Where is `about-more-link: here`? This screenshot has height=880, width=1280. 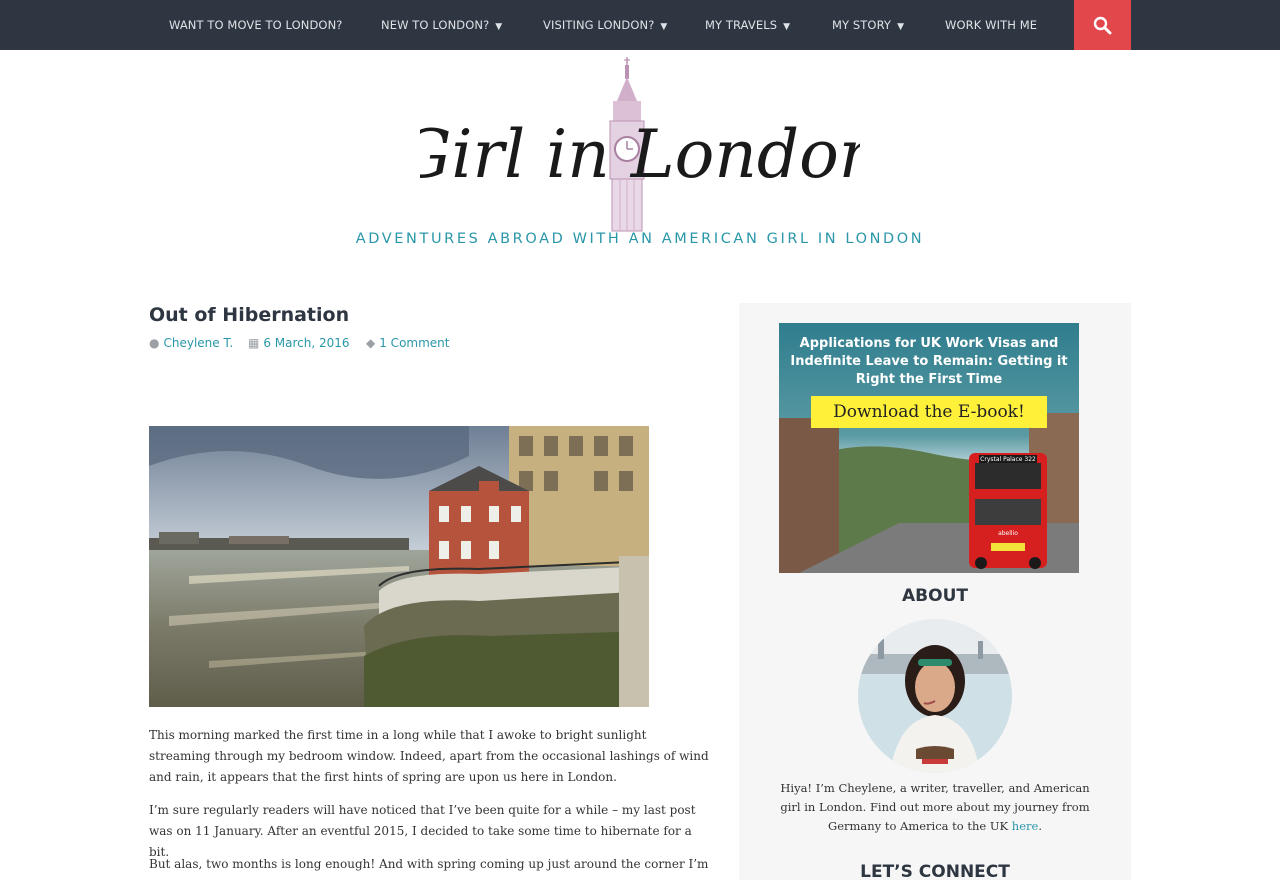
about-more-link: here is located at coordinates (1025, 826).